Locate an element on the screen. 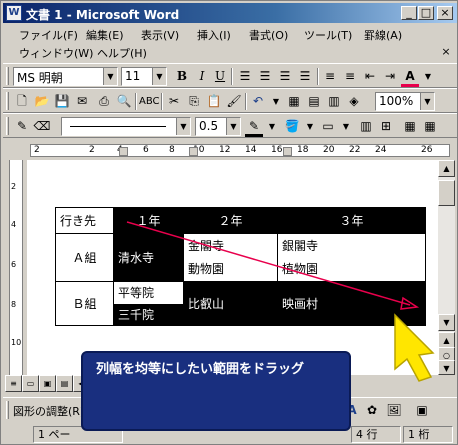 This screenshot has width=458, height=445. underline-icon: U is located at coordinates (220, 76).